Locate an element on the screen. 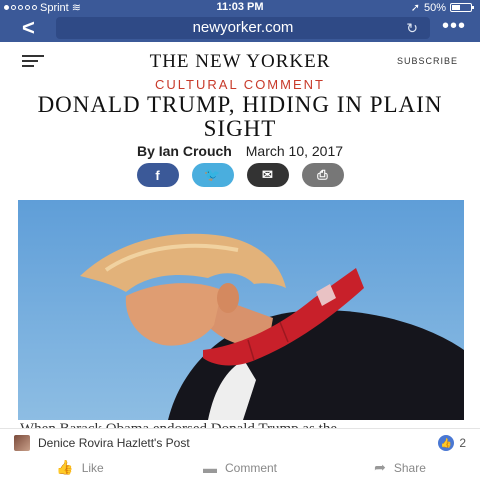 The height and width of the screenshot is (481, 480). article-rubric: CULTURAL COMMENT is located at coordinates (240, 84).